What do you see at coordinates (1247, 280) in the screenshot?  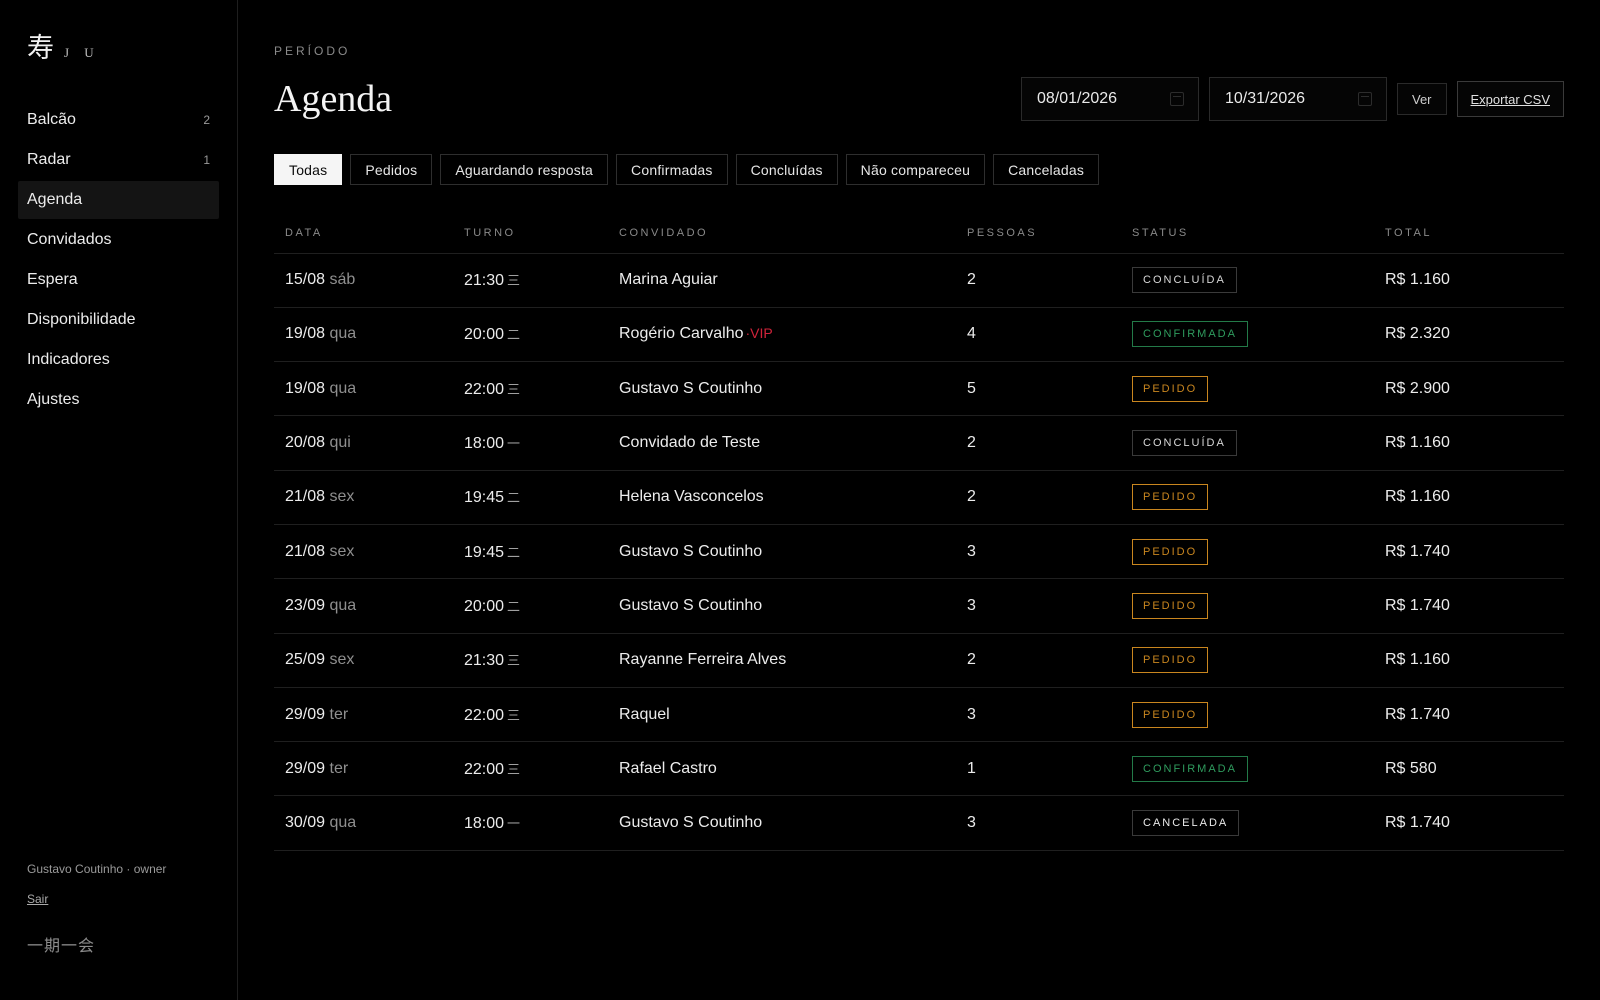 I see `cell-status: CONCLUÍDA` at bounding box center [1247, 280].